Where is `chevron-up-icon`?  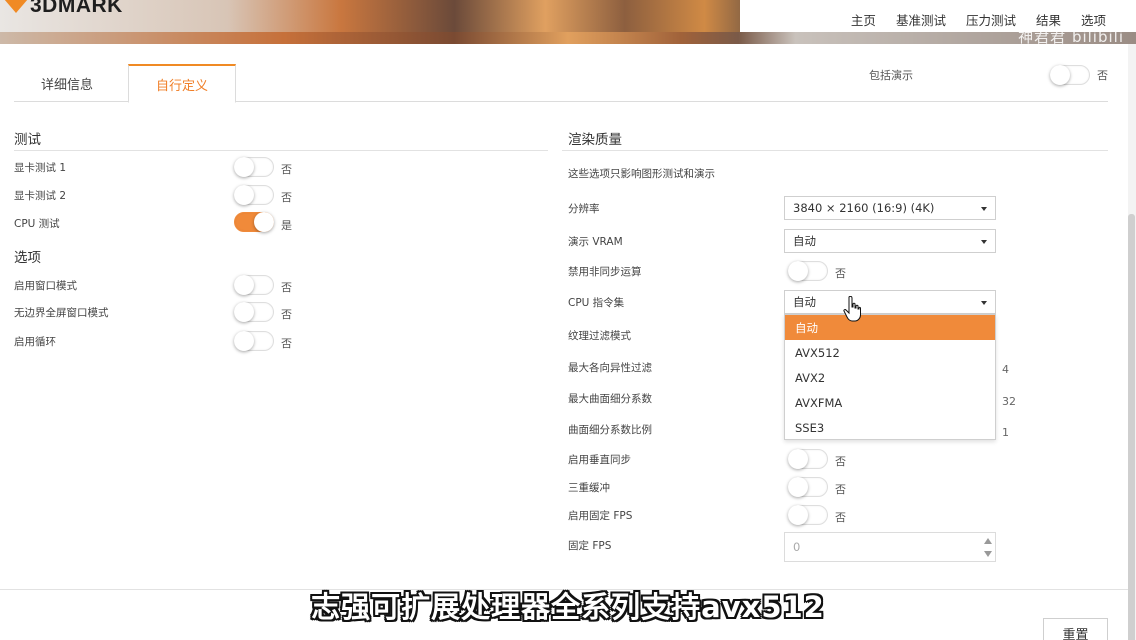
chevron-up-icon is located at coordinates (988, 541).